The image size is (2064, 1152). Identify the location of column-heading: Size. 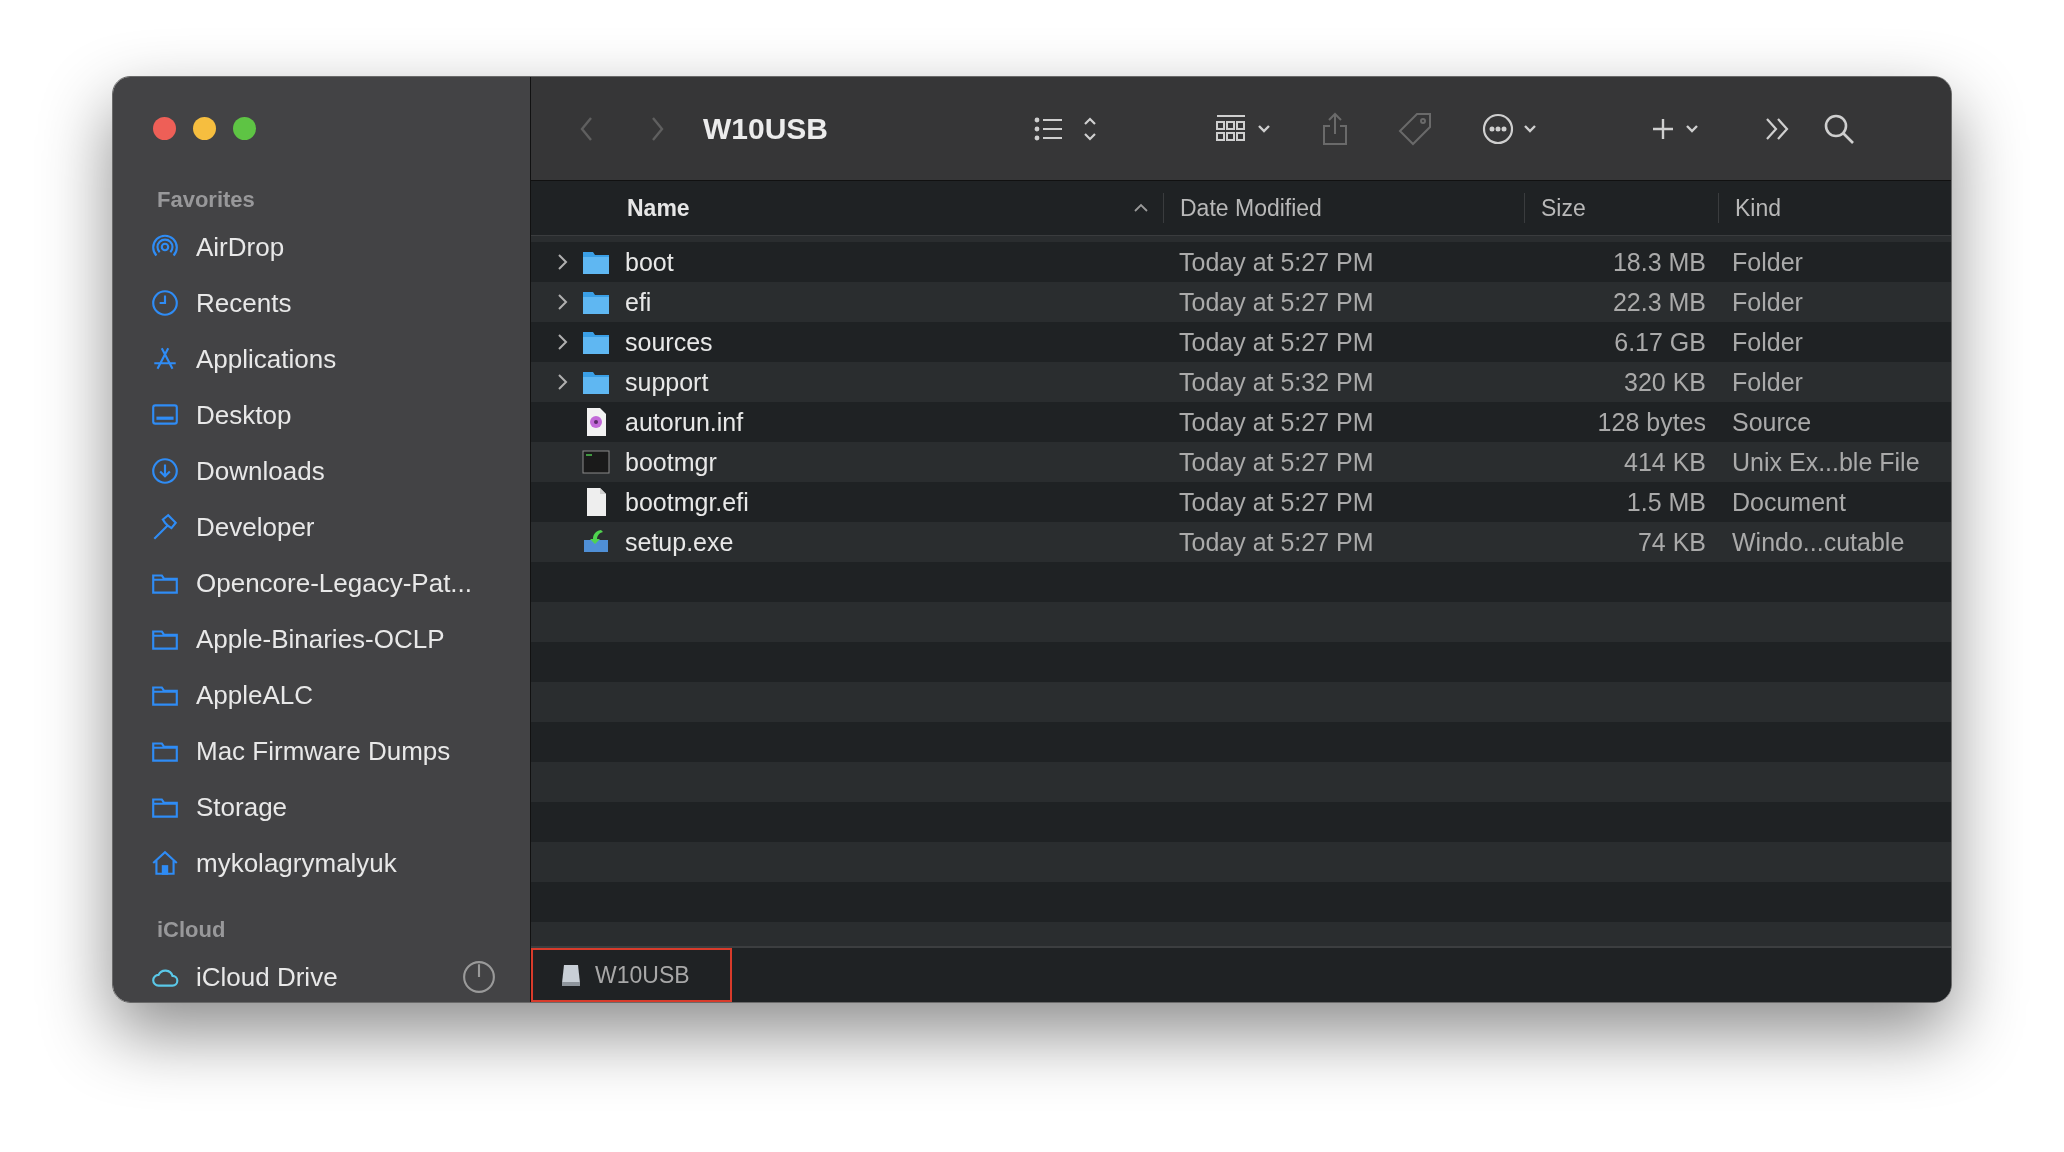
(1621, 208).